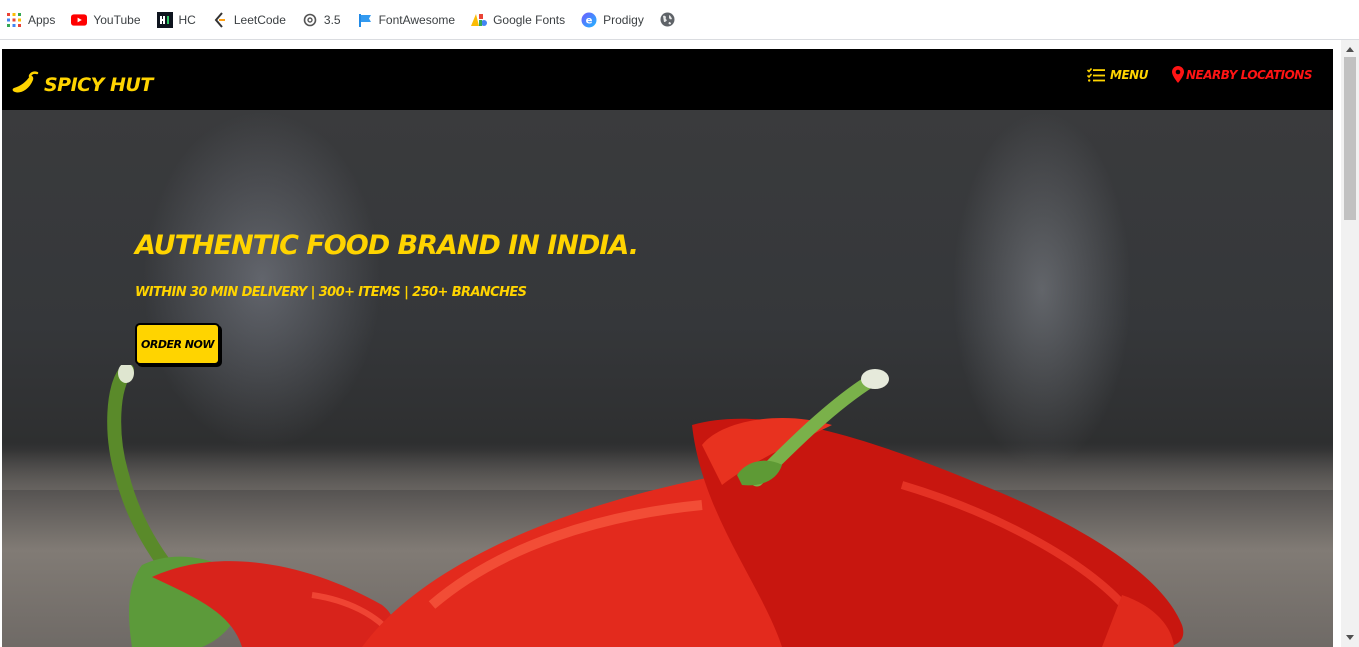 This screenshot has height=647, width=1359. I want to click on svg-text: e, so click(589, 20).